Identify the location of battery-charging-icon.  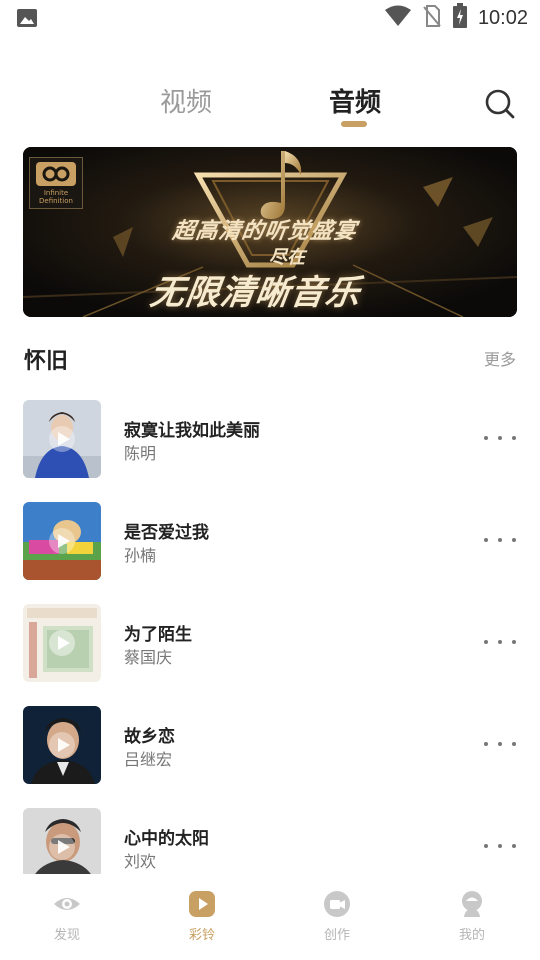
(460, 18).